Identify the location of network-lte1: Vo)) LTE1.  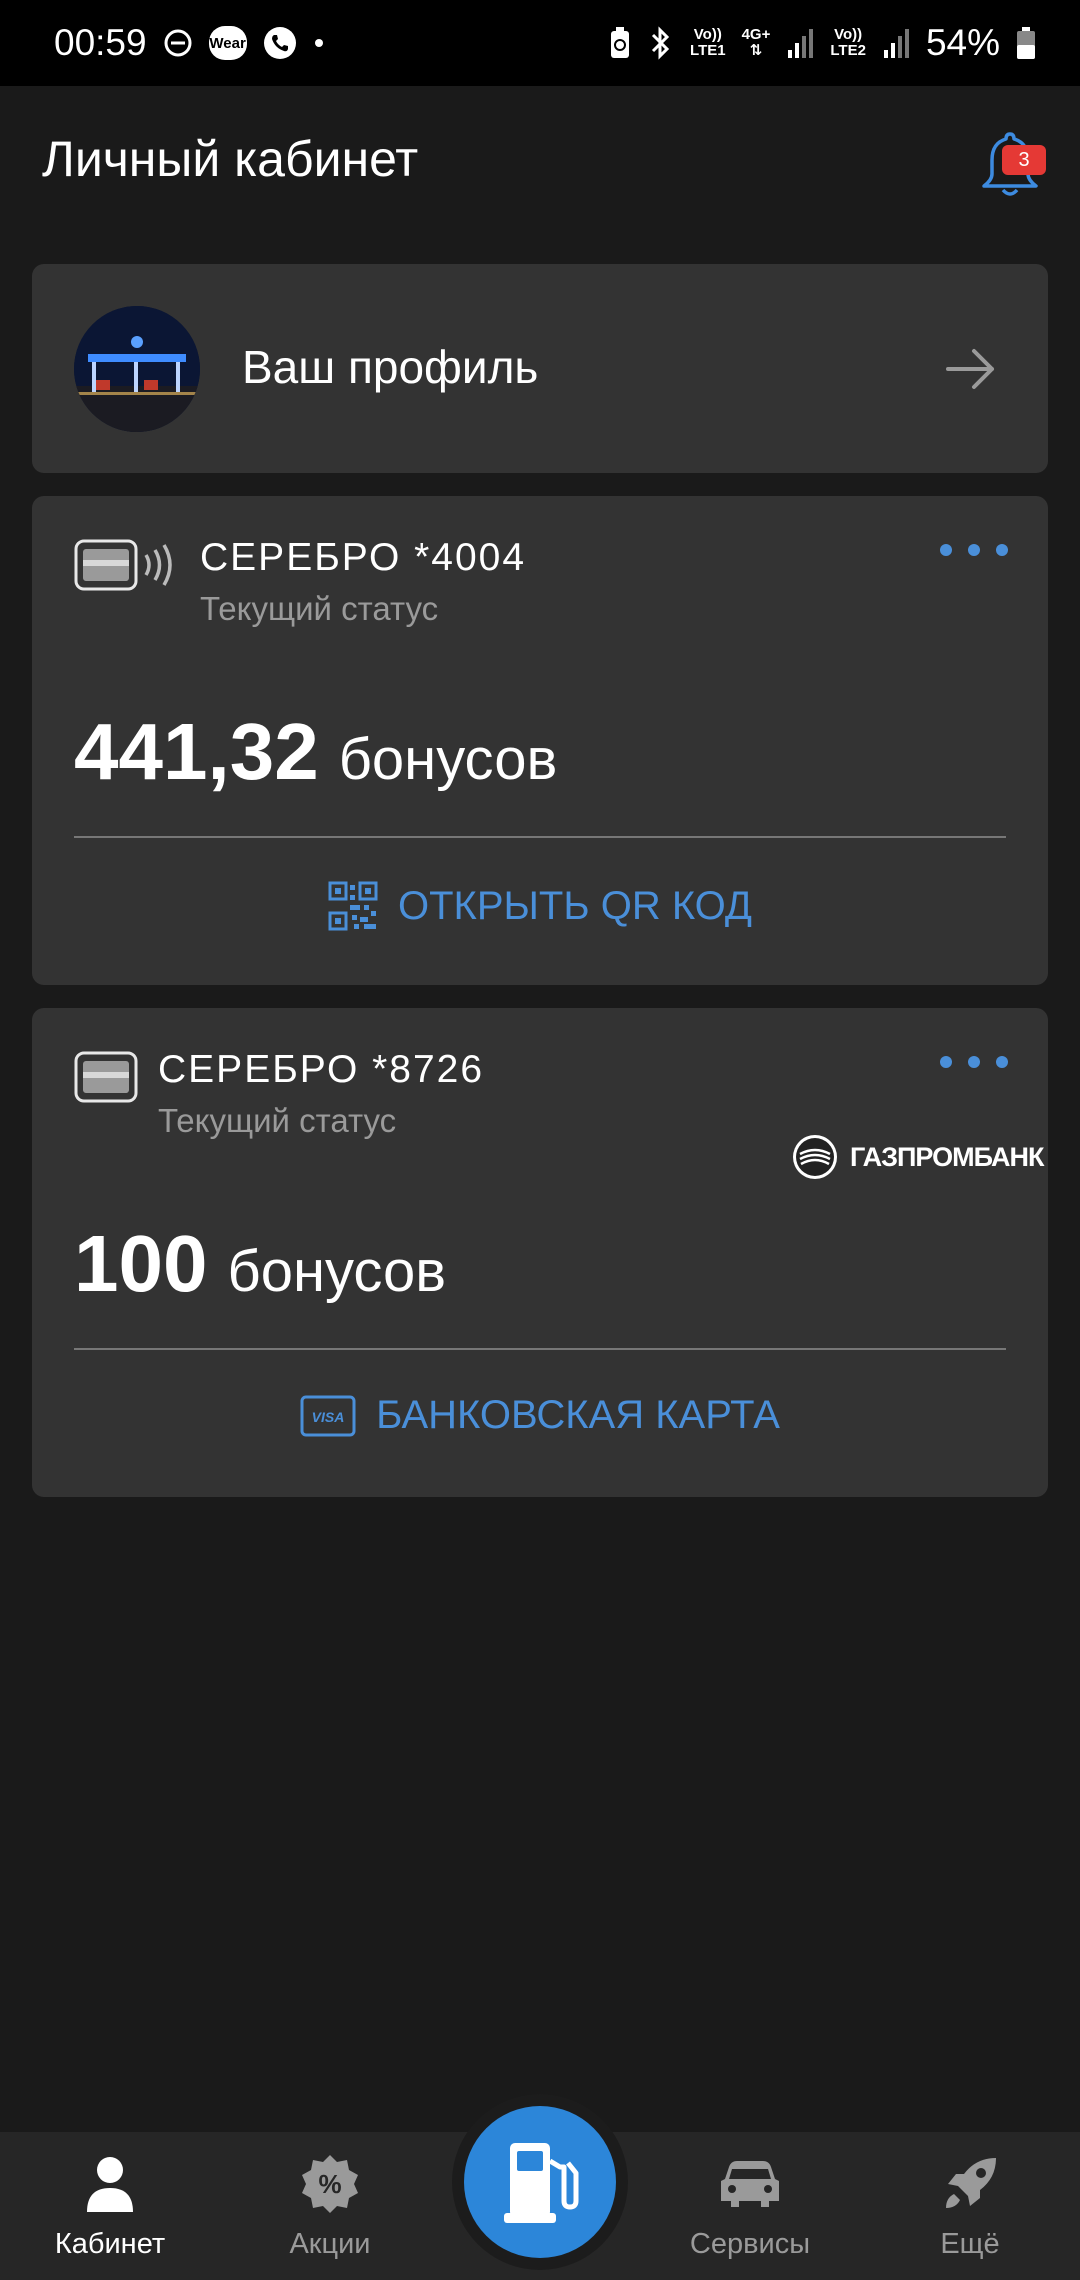
(708, 42).